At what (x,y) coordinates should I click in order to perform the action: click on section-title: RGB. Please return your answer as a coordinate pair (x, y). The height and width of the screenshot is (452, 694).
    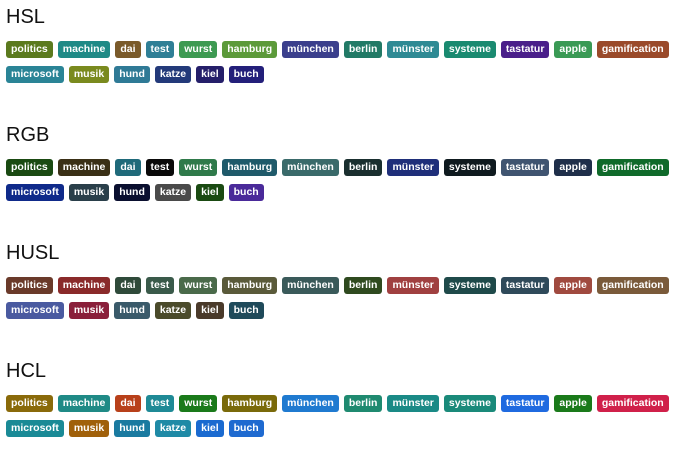
    Looking at the image, I should click on (28, 135).